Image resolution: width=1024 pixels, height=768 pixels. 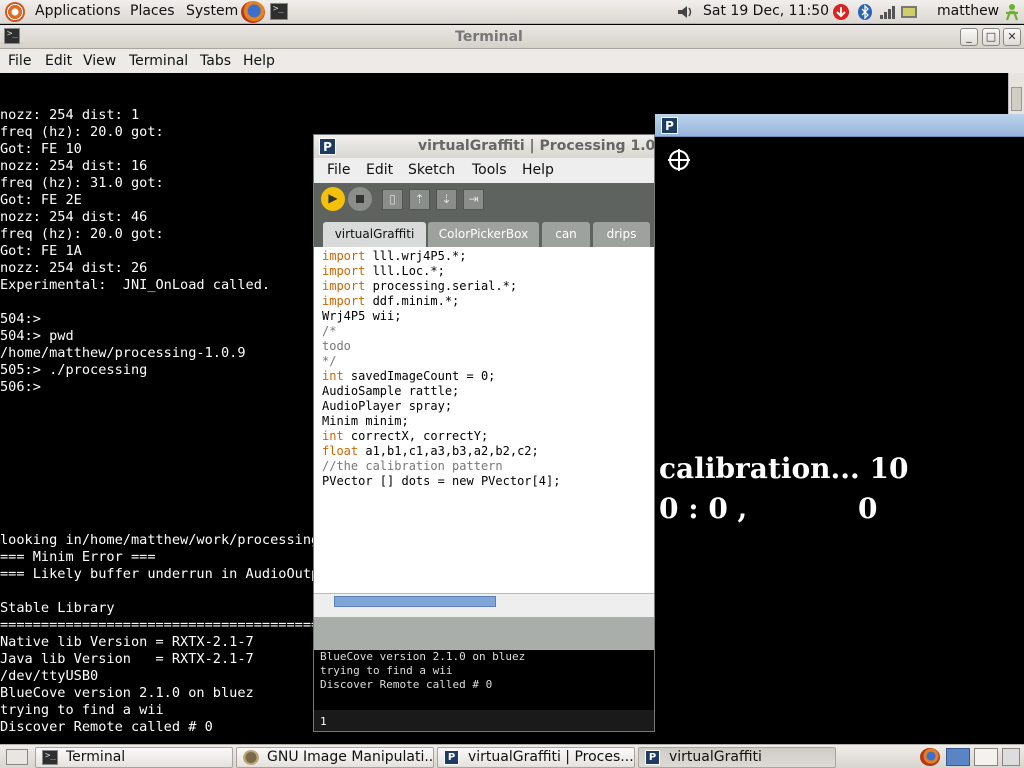 I want to click on editor-horizontal-scrollbar, so click(x=484, y=600).